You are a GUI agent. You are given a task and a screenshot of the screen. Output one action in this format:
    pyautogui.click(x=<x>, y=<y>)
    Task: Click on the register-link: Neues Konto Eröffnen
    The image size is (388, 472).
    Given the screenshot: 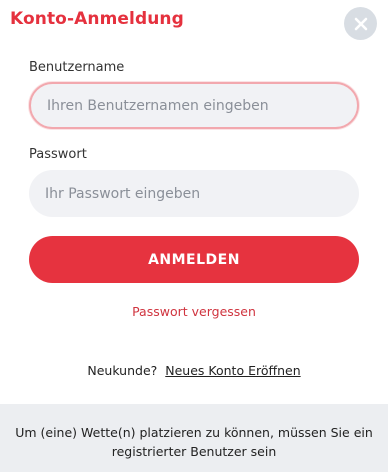 What is the action you would take?
    pyautogui.click(x=232, y=370)
    